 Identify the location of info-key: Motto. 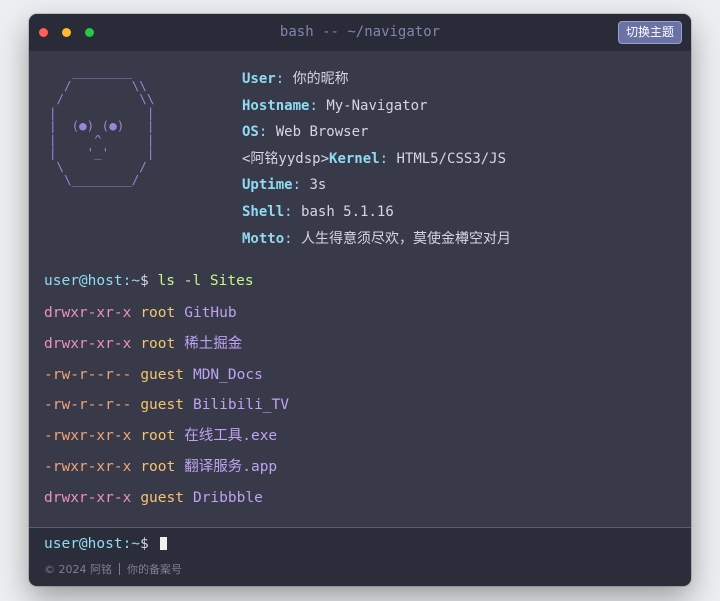
(263, 238).